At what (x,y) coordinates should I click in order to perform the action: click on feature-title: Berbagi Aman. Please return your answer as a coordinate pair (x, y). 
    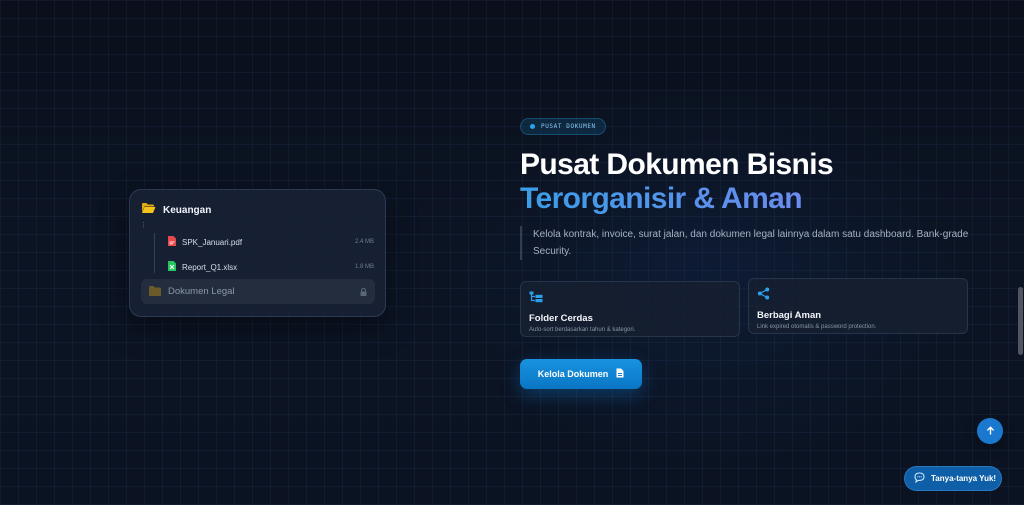
    Looking at the image, I should click on (789, 315).